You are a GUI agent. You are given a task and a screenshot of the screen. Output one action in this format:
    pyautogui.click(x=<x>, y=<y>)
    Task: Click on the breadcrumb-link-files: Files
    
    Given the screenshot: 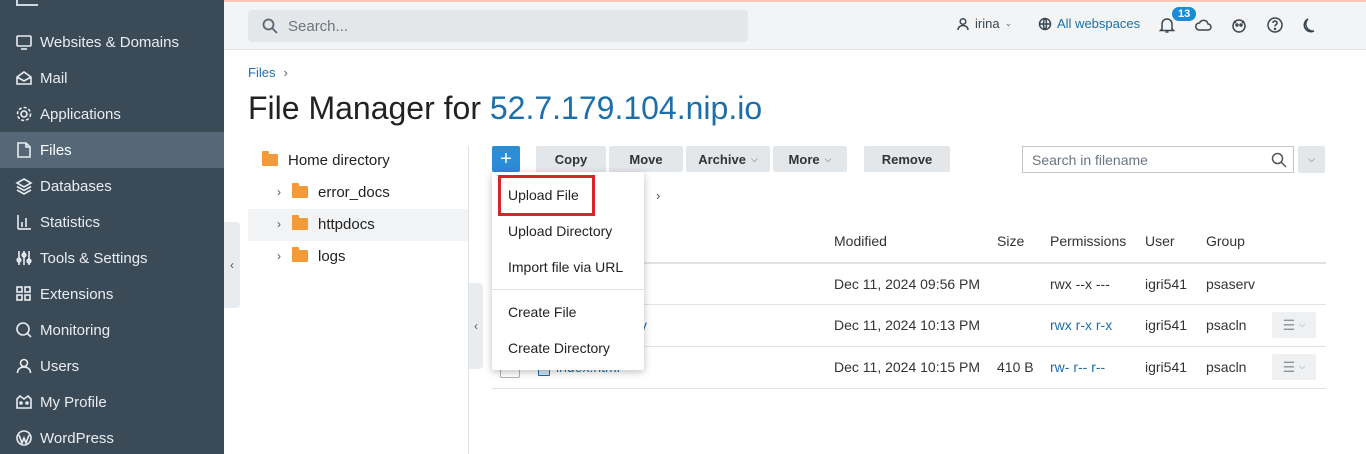 What is the action you would take?
    pyautogui.click(x=261, y=72)
    